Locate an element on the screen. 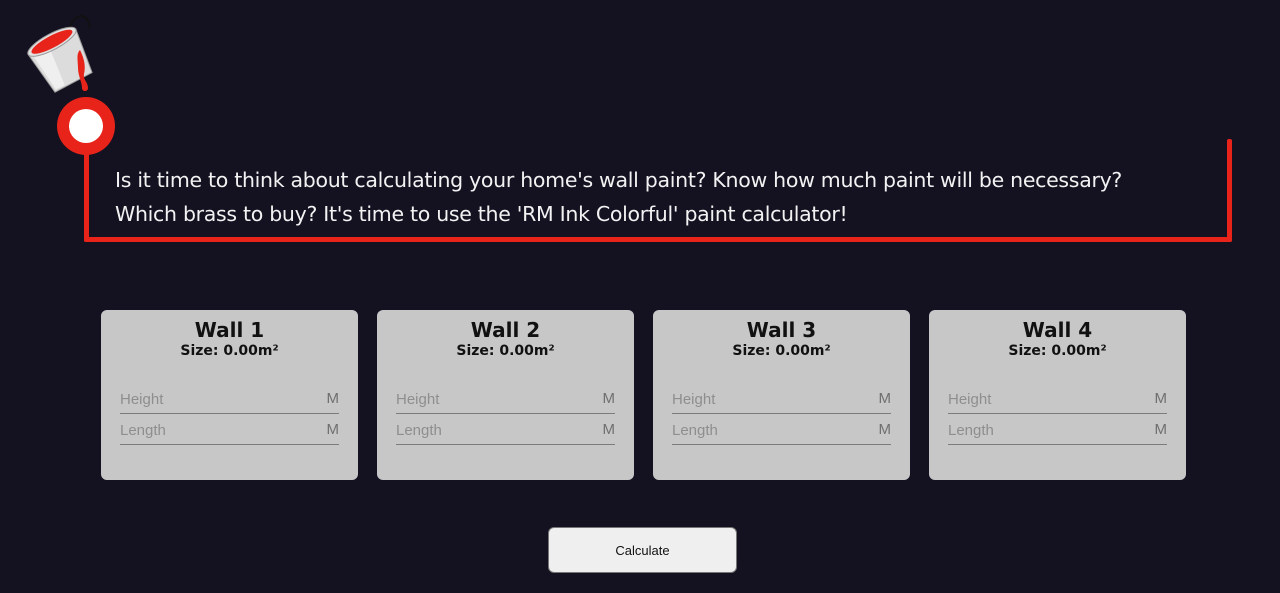 The height and width of the screenshot is (593, 1280). wall-card-1: Wall 1 Size: 0.00m² M M is located at coordinates (229, 395).